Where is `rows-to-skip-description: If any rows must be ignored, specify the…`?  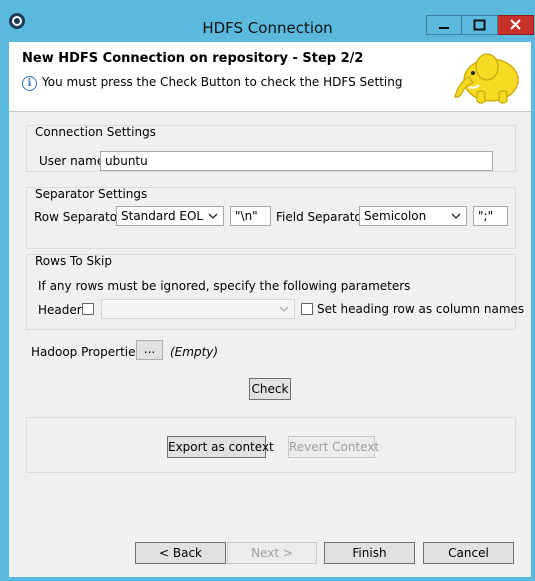 rows-to-skip-description: If any rows must be ignored, specify the… is located at coordinates (224, 286).